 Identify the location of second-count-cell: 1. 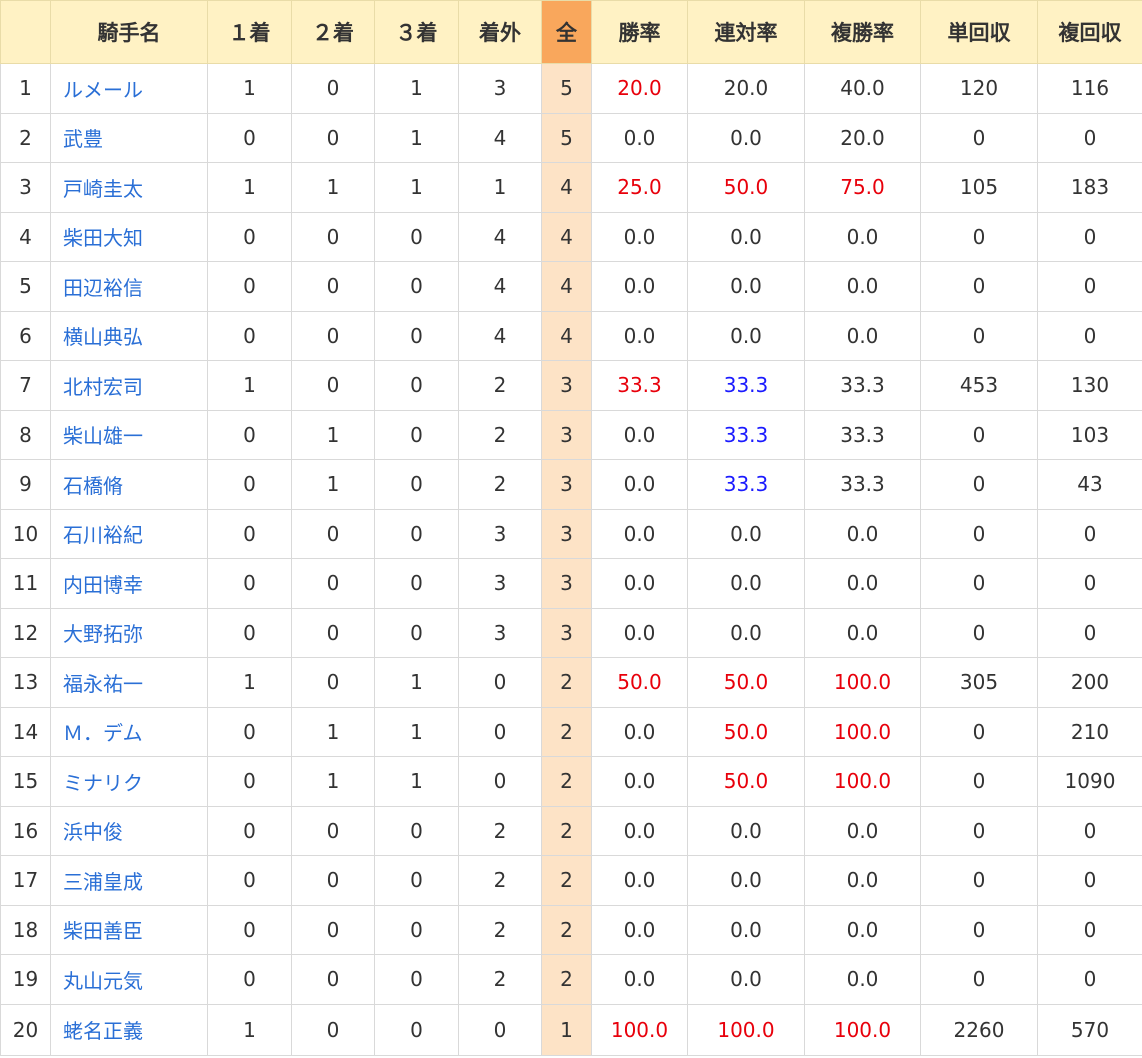
(333, 484).